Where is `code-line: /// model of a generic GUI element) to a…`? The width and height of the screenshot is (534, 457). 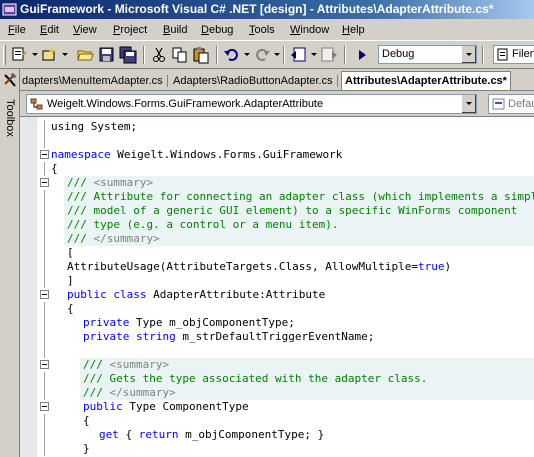
code-line: /// model of a generic GUI element) to a… is located at coordinates (277, 211).